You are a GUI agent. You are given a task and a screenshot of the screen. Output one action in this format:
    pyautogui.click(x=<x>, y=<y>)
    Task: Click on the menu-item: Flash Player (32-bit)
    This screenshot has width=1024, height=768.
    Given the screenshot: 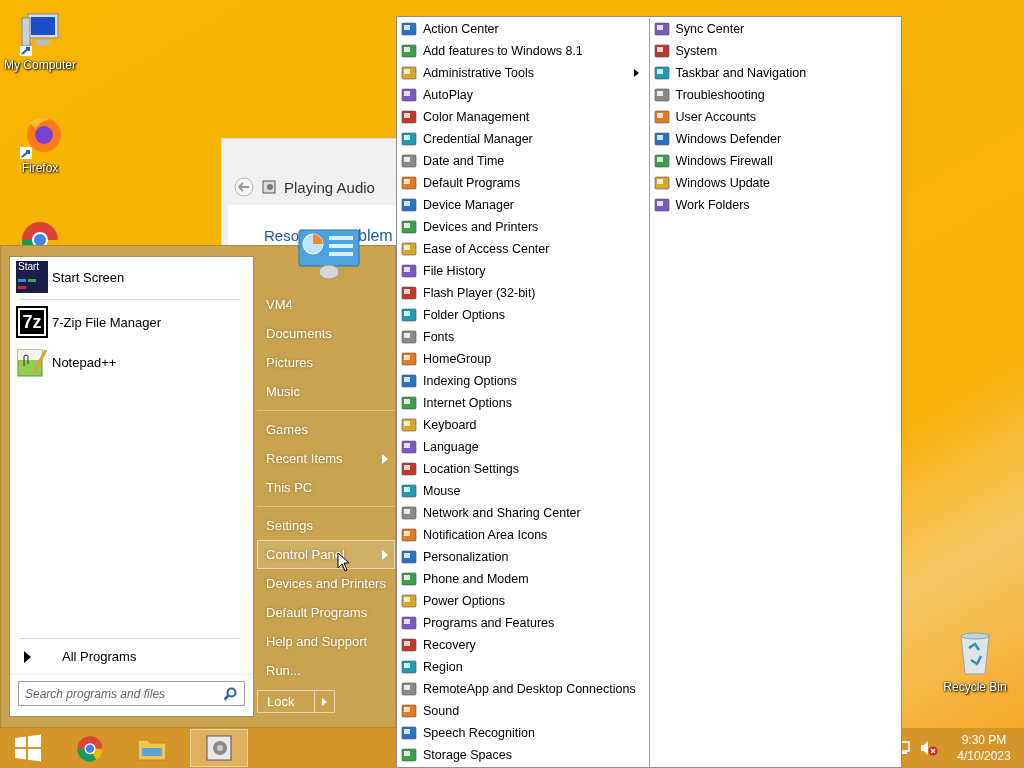 What is the action you would take?
    pyautogui.click(x=523, y=293)
    